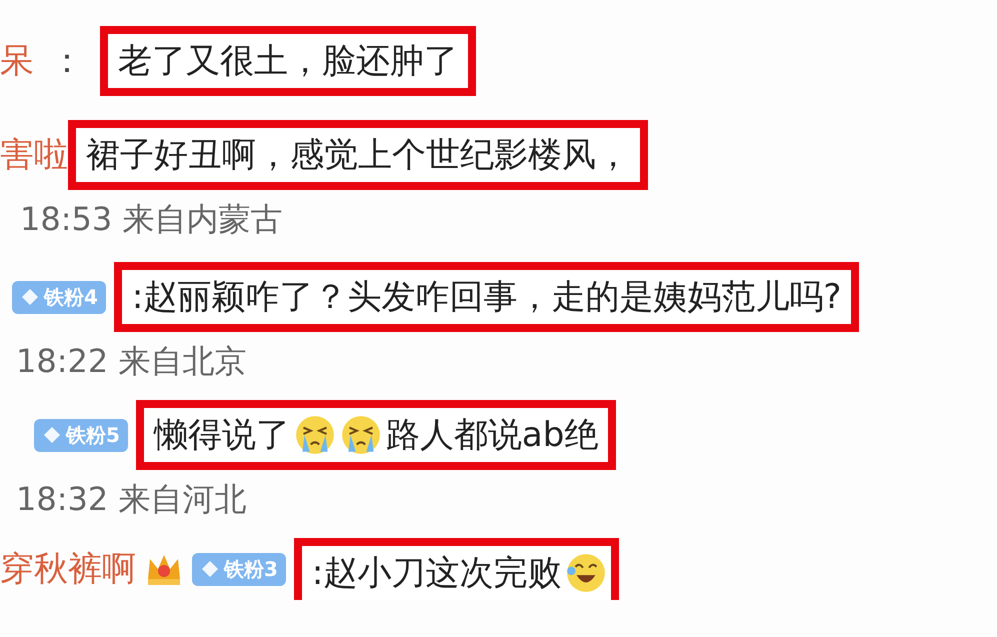 This screenshot has width=997, height=637. Describe the element at coordinates (93, 435) in the screenshot. I see `badge-label: 铁粉5` at that location.